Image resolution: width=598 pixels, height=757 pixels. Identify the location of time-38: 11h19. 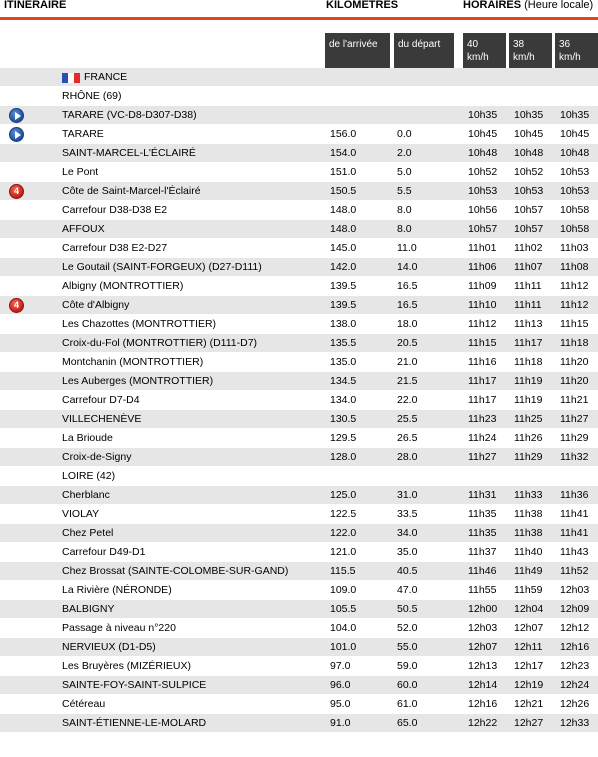
(528, 381).